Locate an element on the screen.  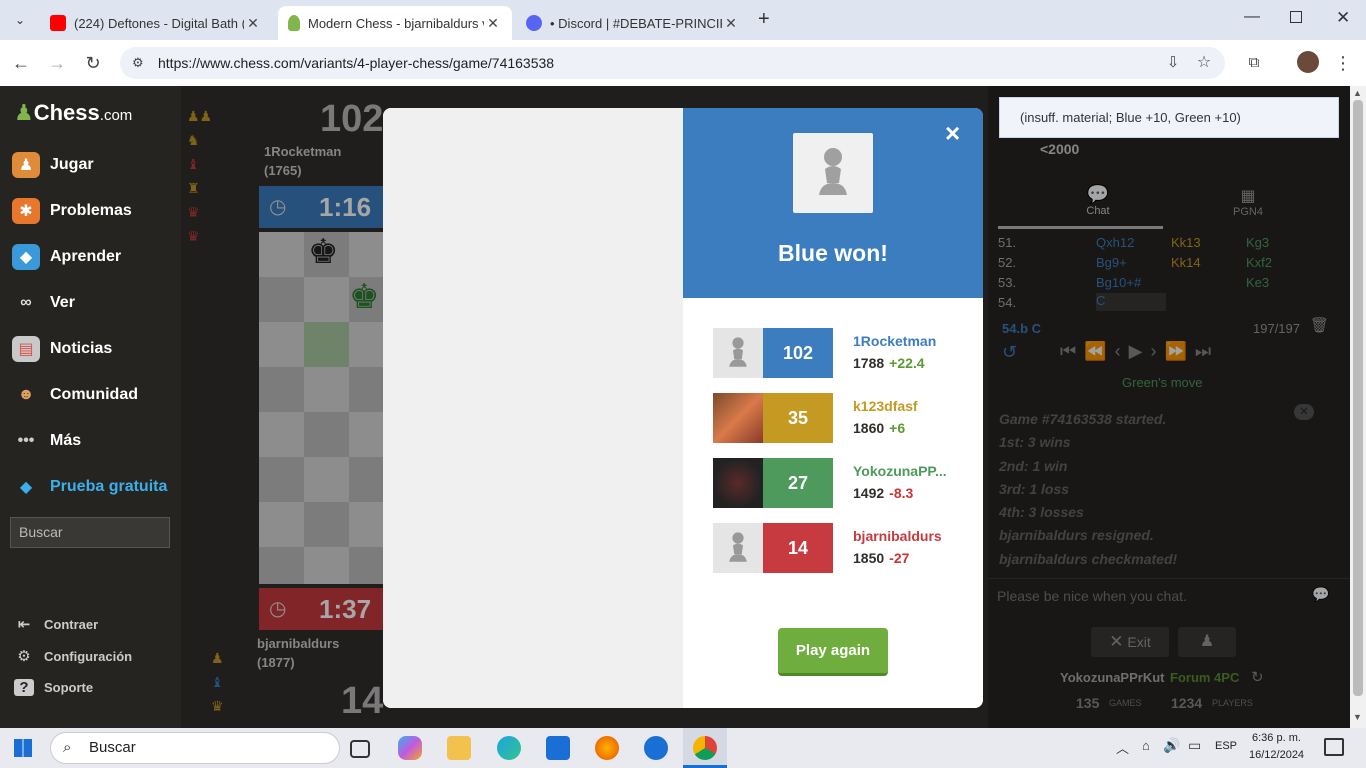
sidebar-item-comunidad: ☻ Comunidad is located at coordinates (75, 395).